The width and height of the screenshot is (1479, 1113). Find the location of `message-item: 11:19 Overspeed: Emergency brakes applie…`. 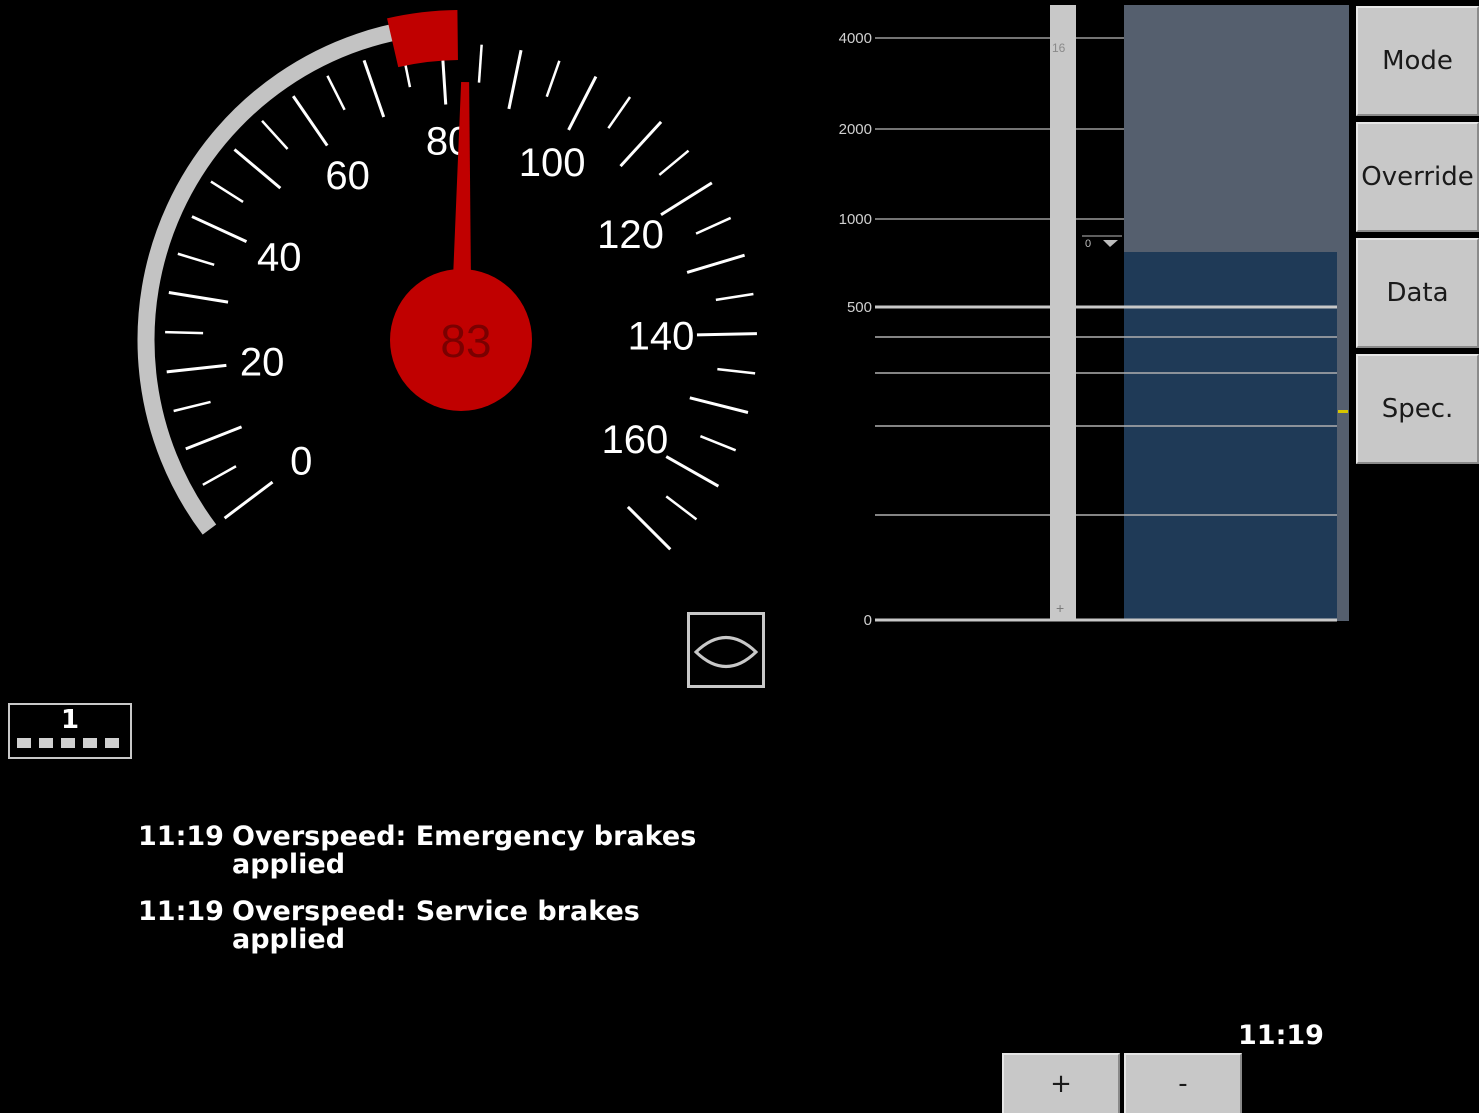

message-item: 11:19 Overspeed: Emergency brakes applie… is located at coordinates (488, 851).